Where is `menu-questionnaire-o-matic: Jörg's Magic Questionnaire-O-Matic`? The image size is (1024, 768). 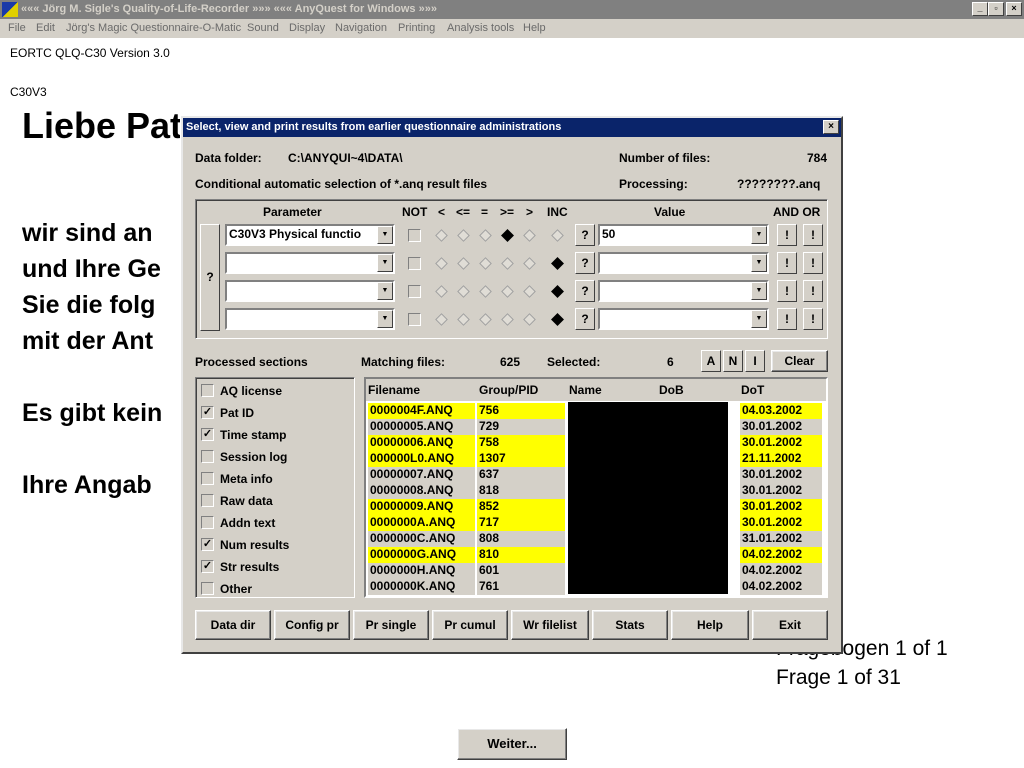
menu-questionnaire-o-matic: Jörg's Magic Questionnaire-O-Matic is located at coordinates (153, 28).